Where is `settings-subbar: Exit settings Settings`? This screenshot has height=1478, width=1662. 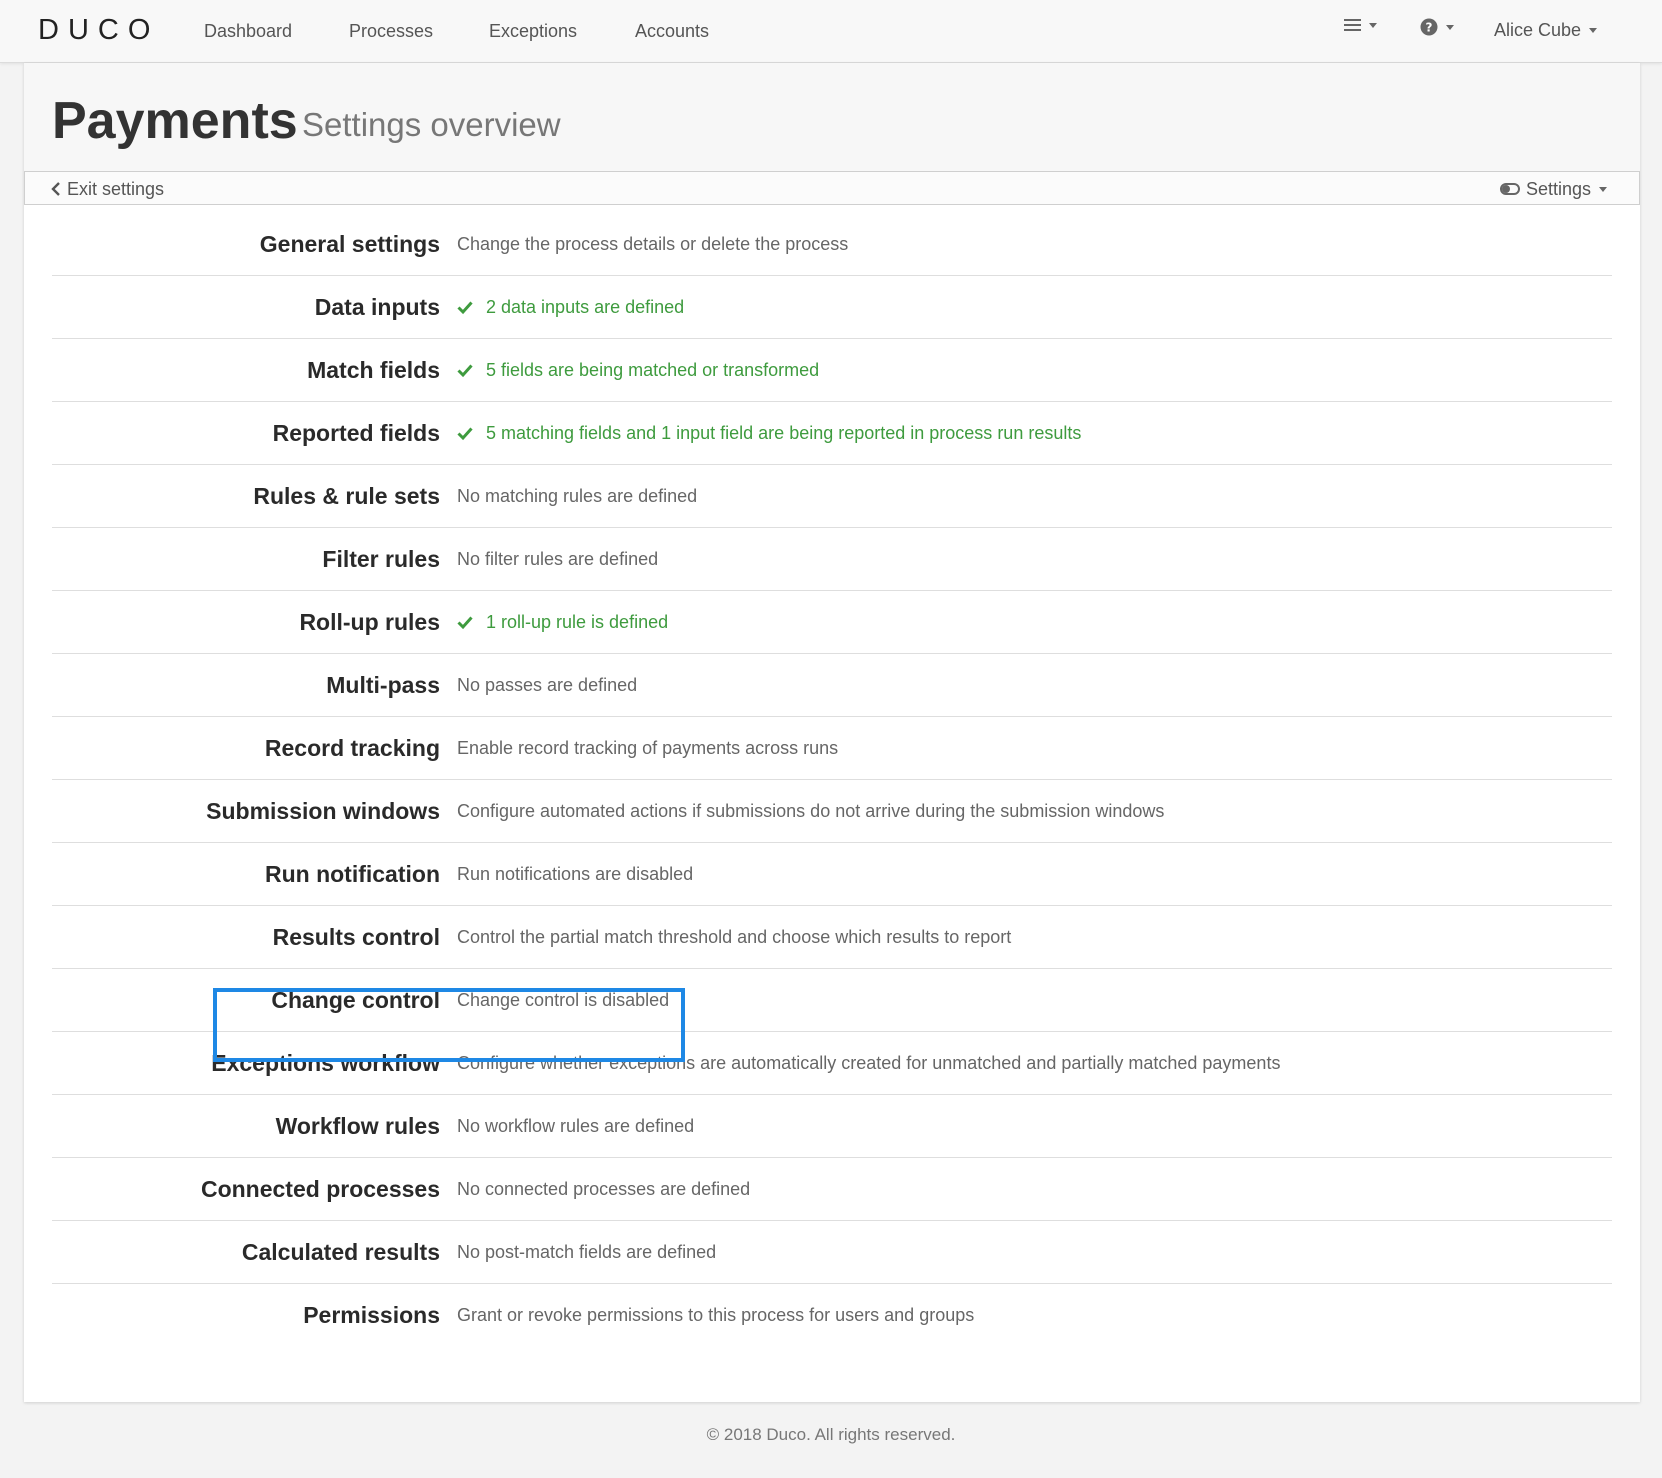
settings-subbar: Exit settings Settings is located at coordinates (832, 188).